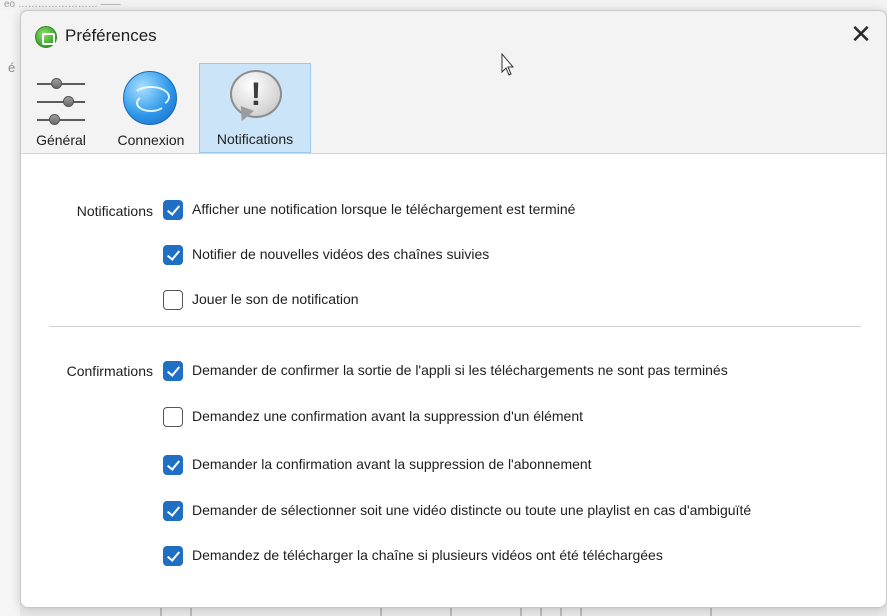 The height and width of the screenshot is (616, 887). What do you see at coordinates (173, 556) in the screenshot?
I see `checkbox-ask-download-channel` at bounding box center [173, 556].